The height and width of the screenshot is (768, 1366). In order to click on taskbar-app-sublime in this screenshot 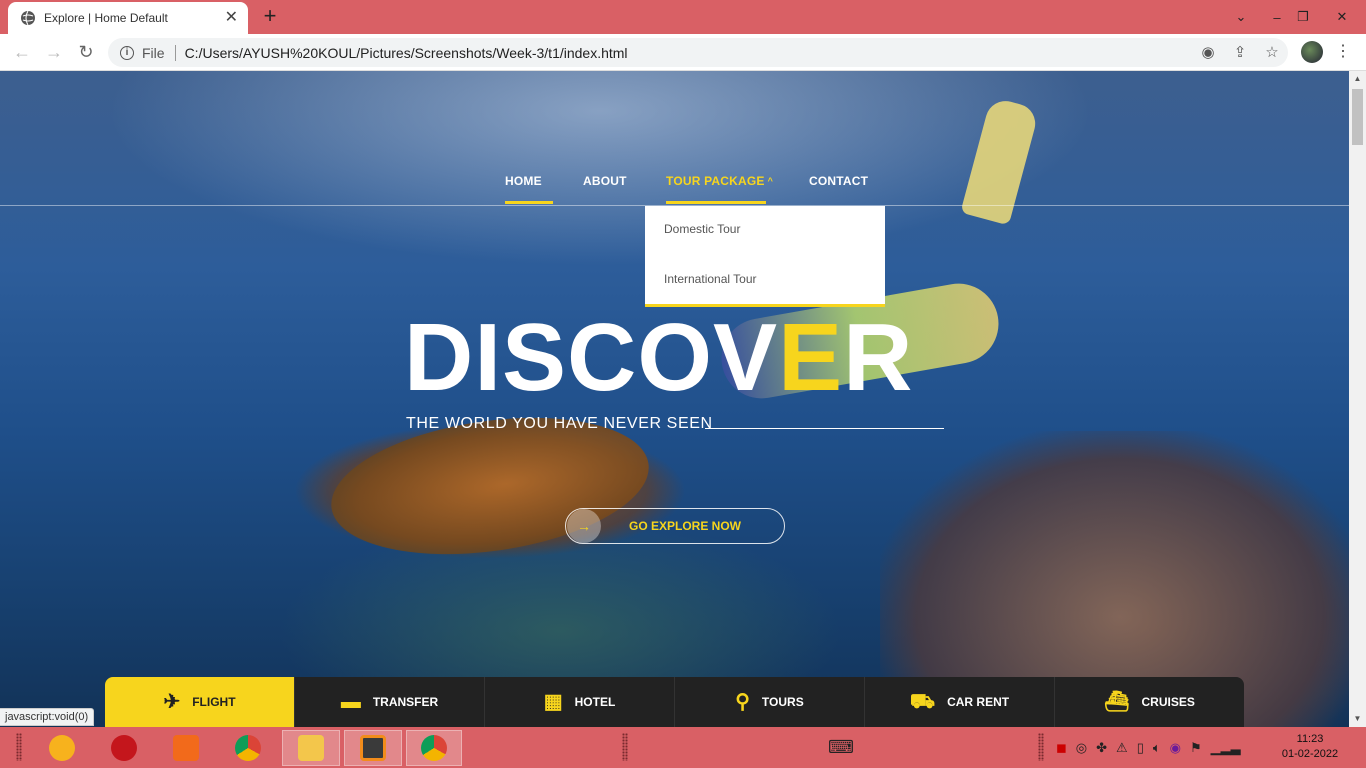, I will do `click(373, 748)`.